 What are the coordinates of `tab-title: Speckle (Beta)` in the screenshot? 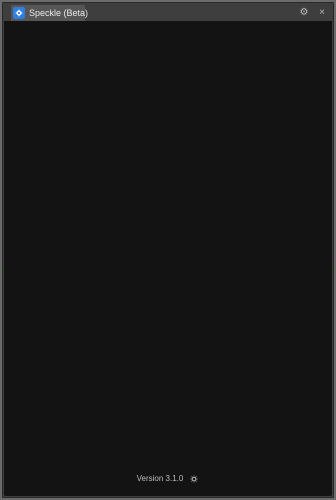 It's located at (59, 13).